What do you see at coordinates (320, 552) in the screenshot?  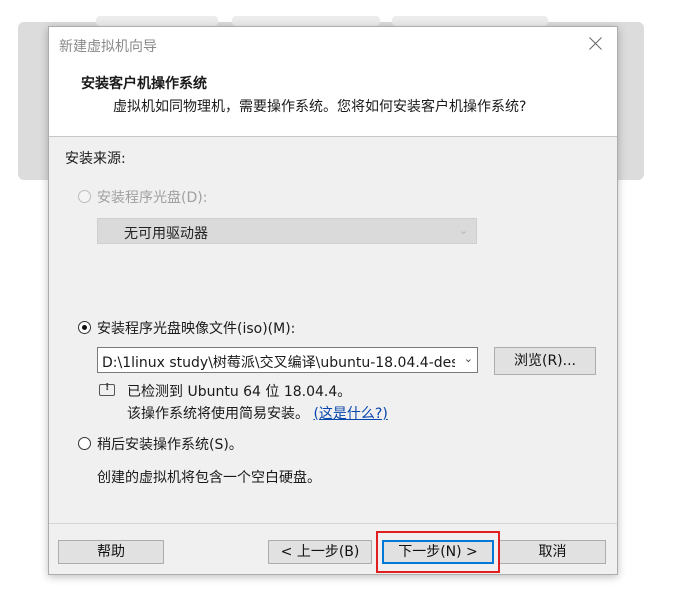 I see `back-button: < 上一步(B)` at bounding box center [320, 552].